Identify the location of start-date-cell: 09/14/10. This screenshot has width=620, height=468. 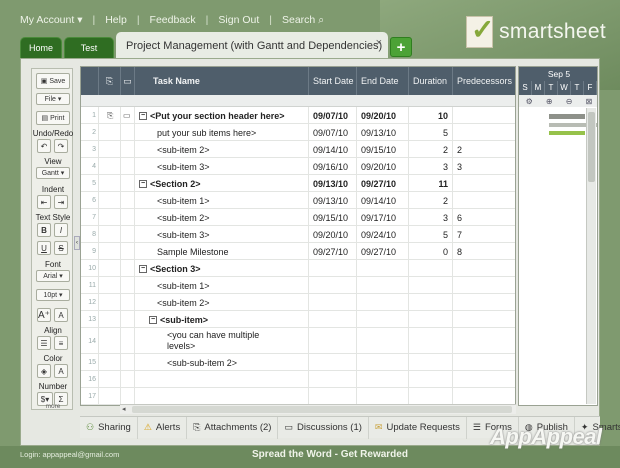
(333, 149).